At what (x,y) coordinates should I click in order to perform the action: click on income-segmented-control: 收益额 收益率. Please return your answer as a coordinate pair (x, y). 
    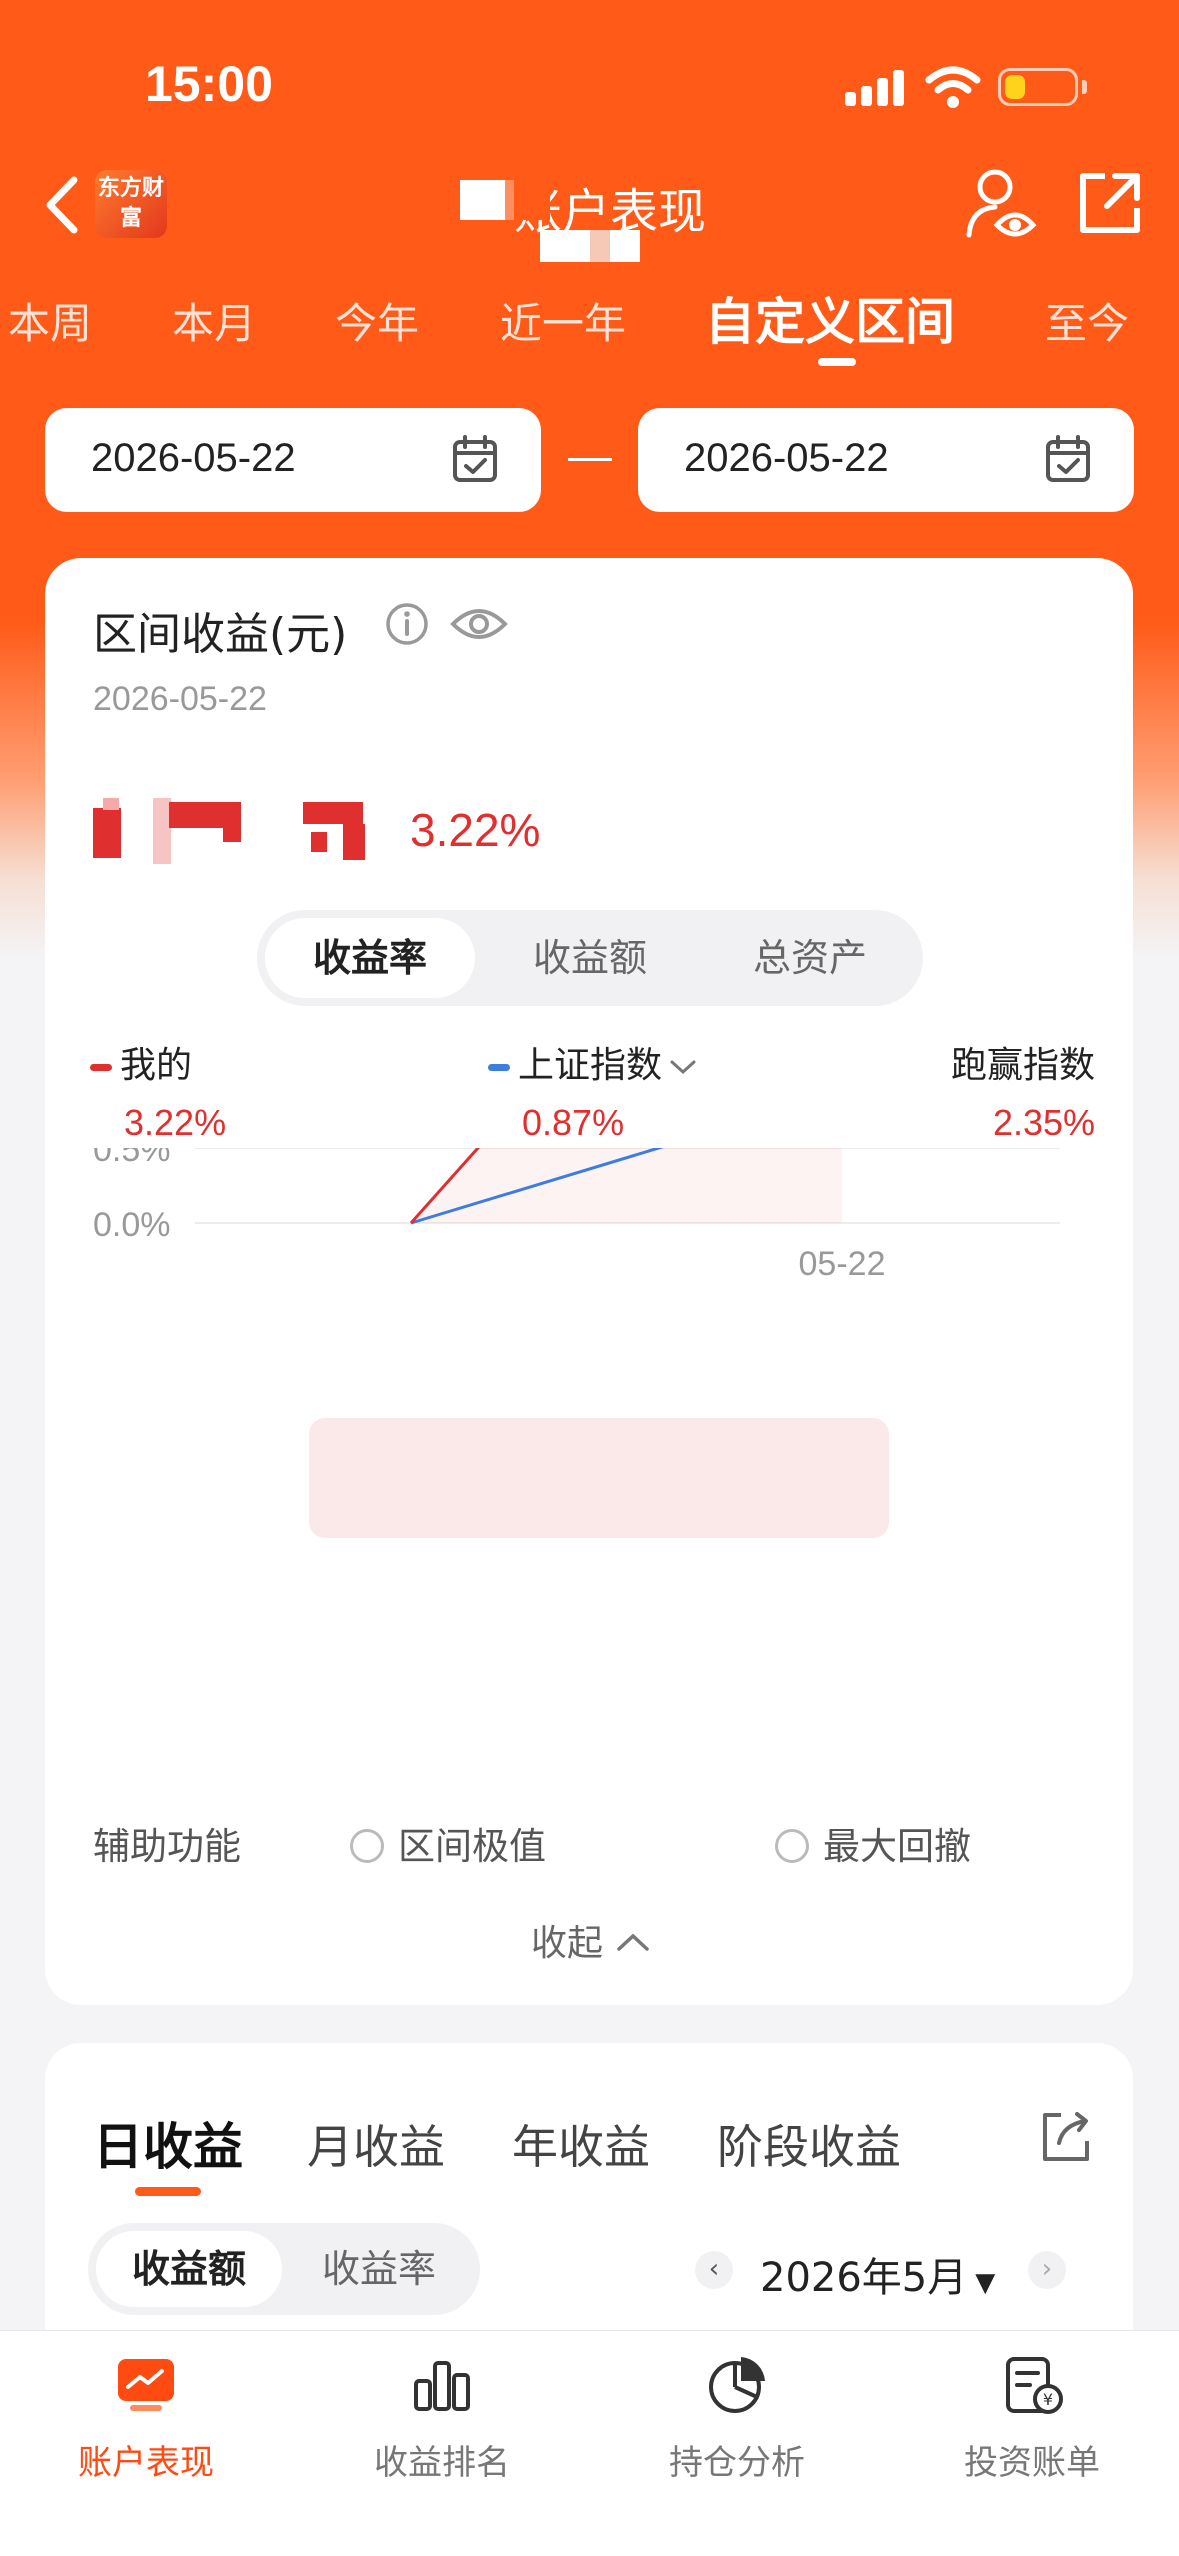
    Looking at the image, I should click on (284, 2269).